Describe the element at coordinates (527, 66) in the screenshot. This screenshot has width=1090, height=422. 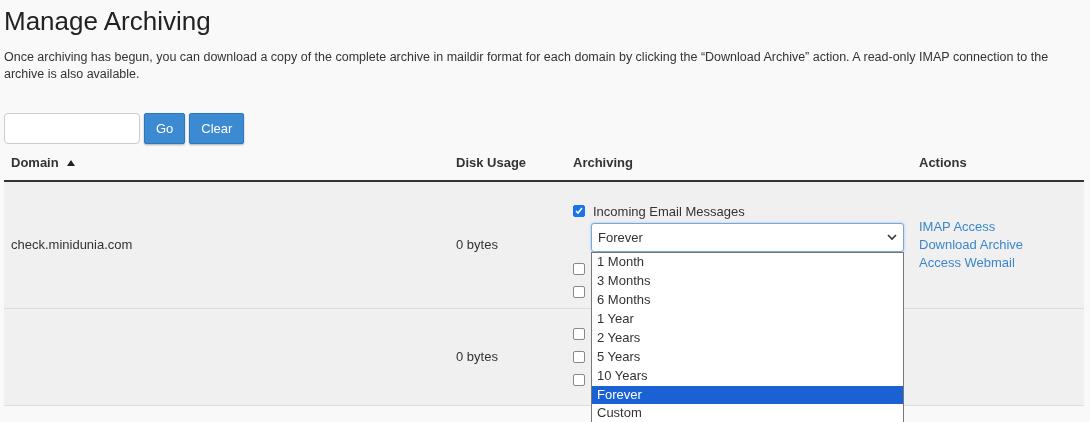
I see `description-text: Once archiving has begun, you can download a copy of the complete archive in maildir format for each domain by clicking the “Download Archive” action. A read-only IMAP connection to the archive is also available.` at that location.